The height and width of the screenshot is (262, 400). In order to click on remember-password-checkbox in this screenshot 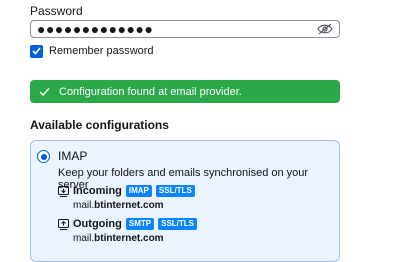, I will do `click(36, 51)`.